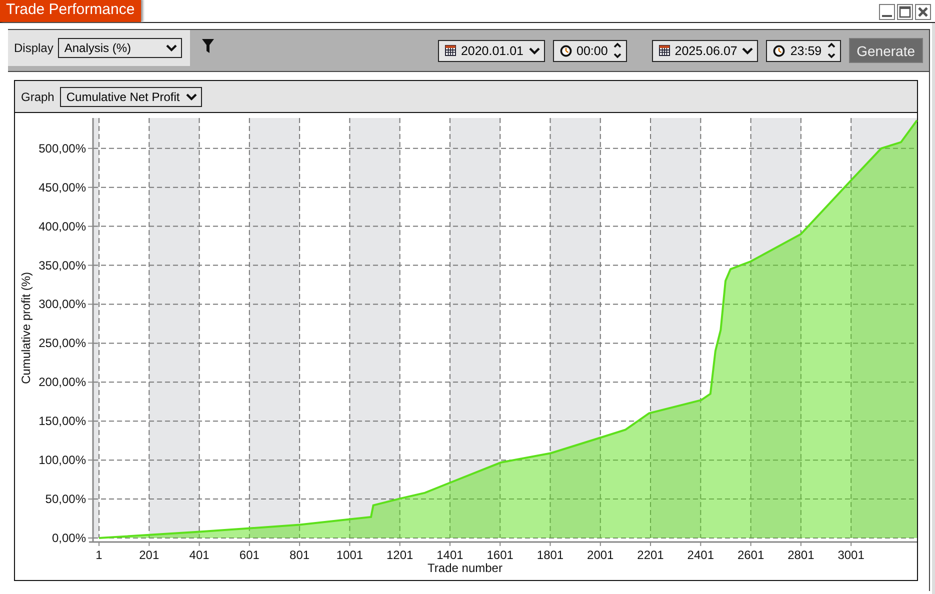 The width and height of the screenshot is (935, 594). I want to click on minimize-icon, so click(887, 12).